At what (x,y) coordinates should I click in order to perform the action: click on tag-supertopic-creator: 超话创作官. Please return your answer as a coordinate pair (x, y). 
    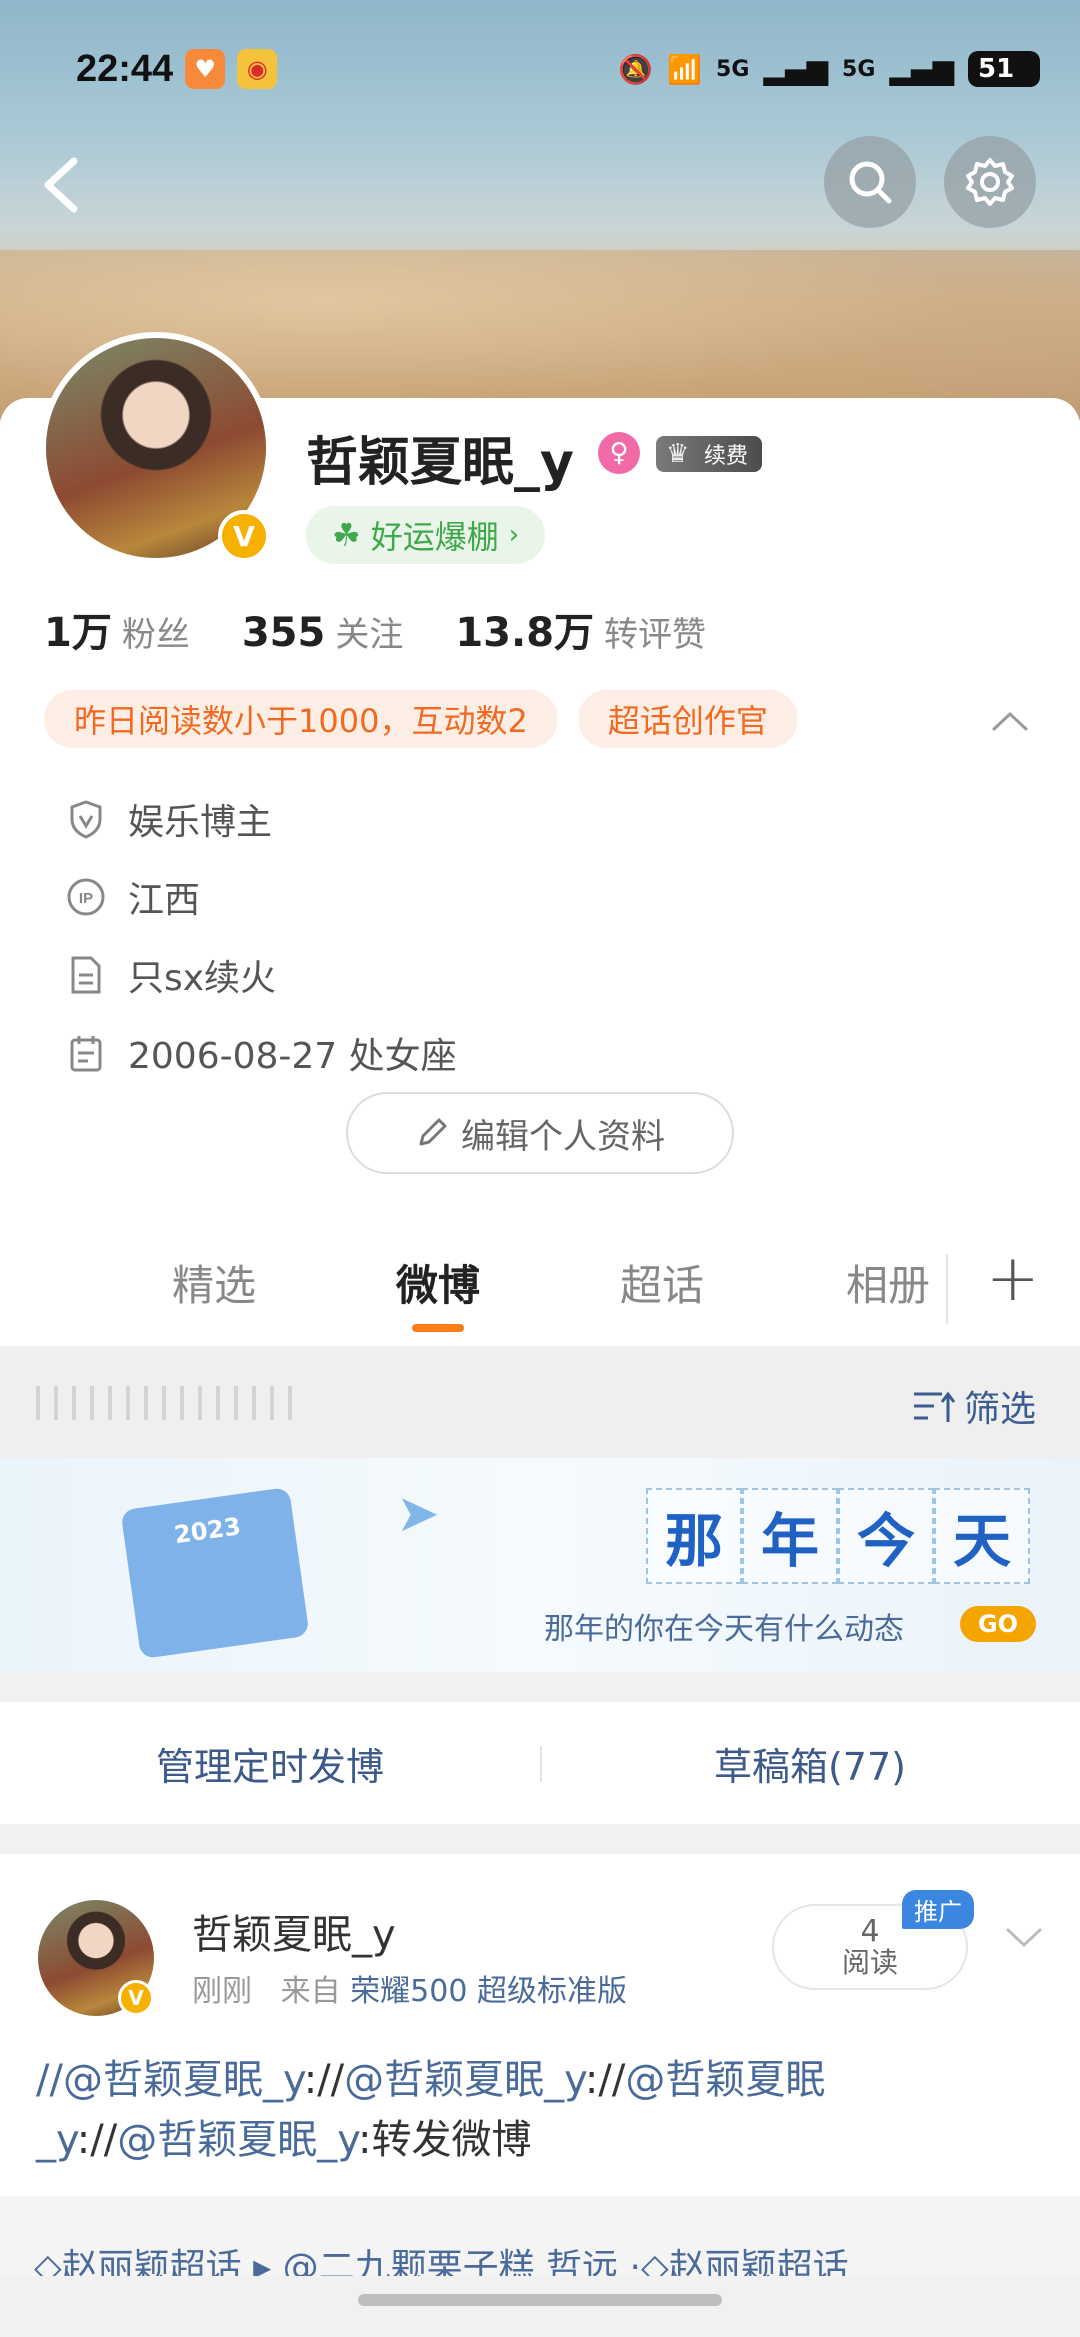
    Looking at the image, I should click on (687, 719).